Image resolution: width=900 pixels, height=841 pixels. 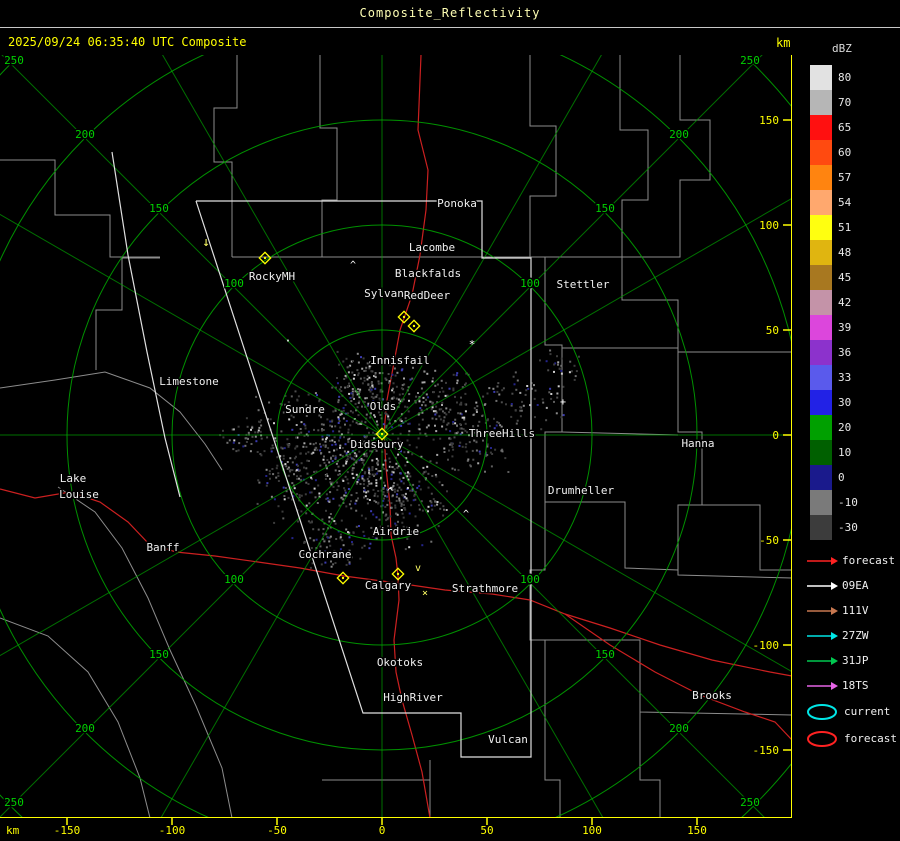 What do you see at coordinates (855, 152) in the screenshot?
I see `scale-row: 60` at bounding box center [855, 152].